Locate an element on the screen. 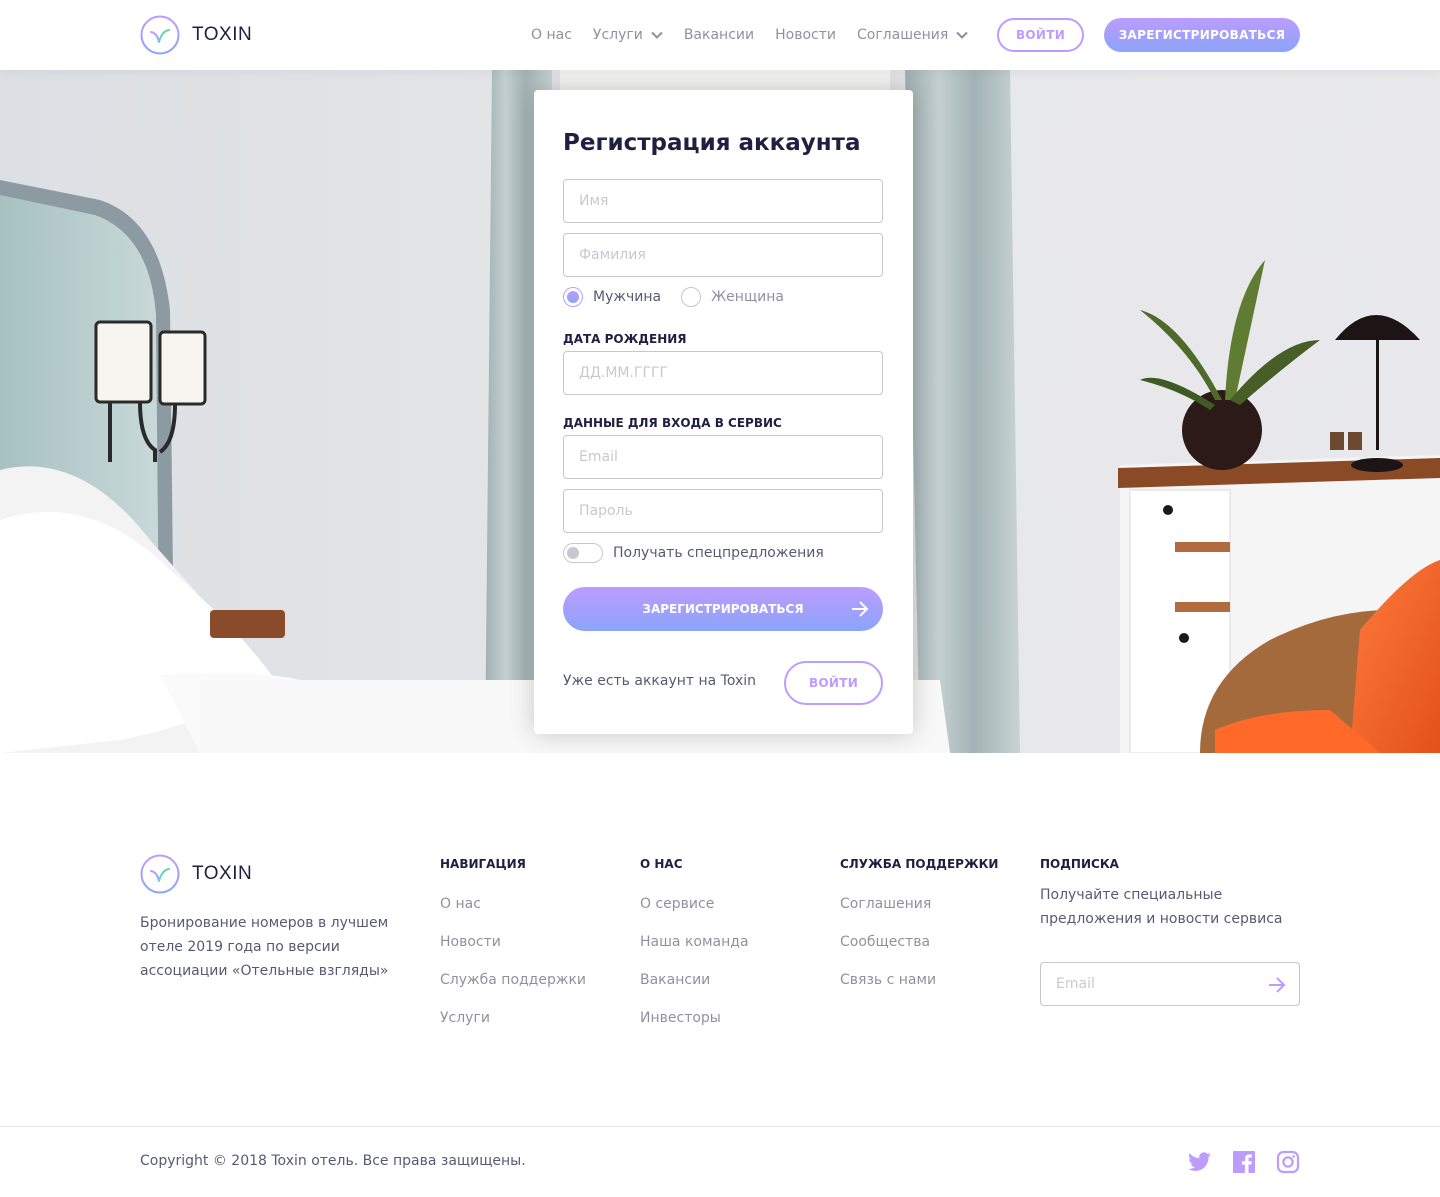 This screenshot has height=1197, width=1440. offers-toggle-label: Получать спецпредложения is located at coordinates (718, 553).